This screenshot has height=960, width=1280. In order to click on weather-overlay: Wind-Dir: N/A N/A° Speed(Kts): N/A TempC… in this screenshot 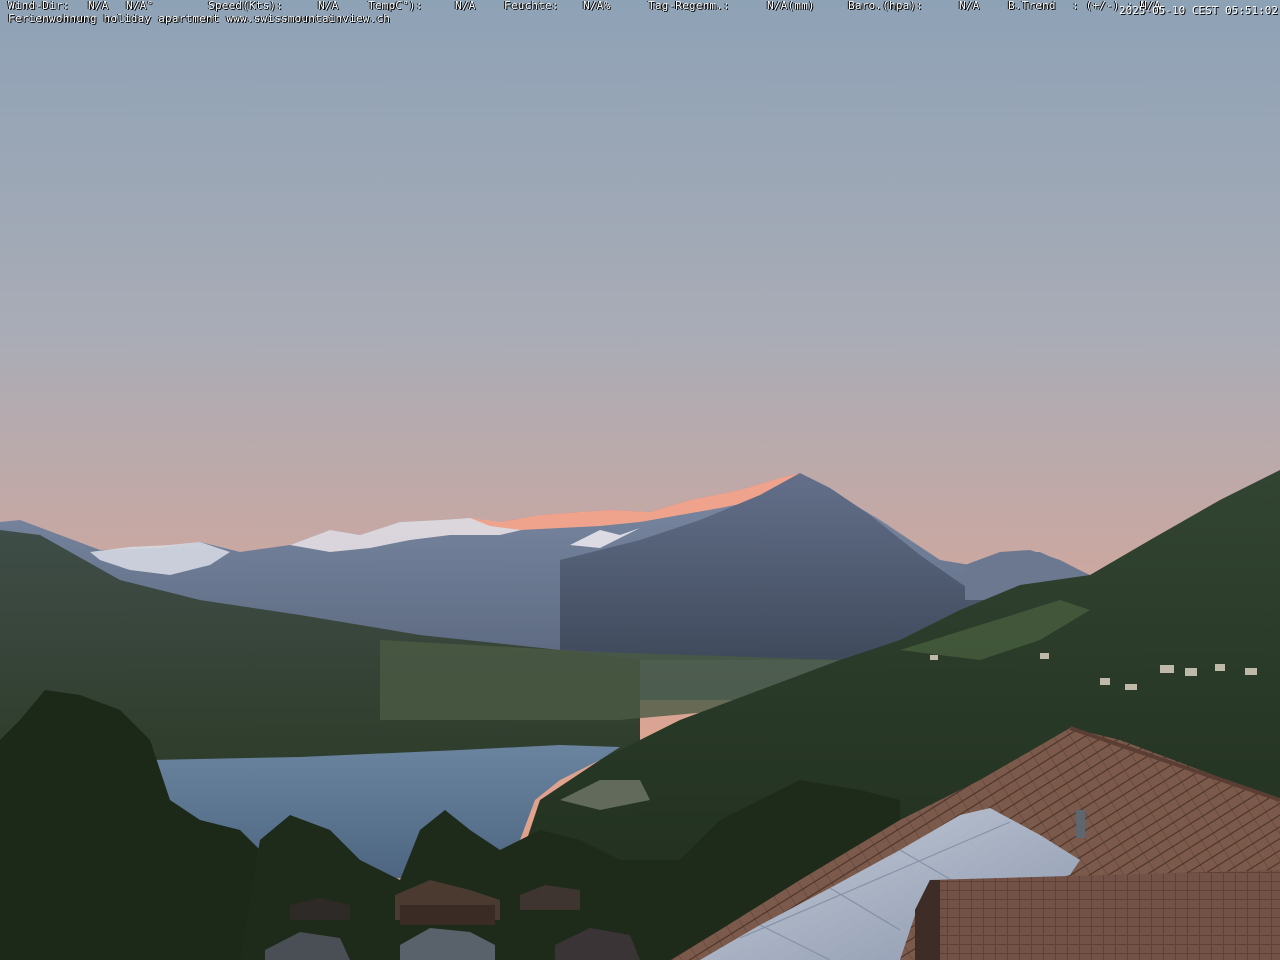, I will do `click(640, 6)`.